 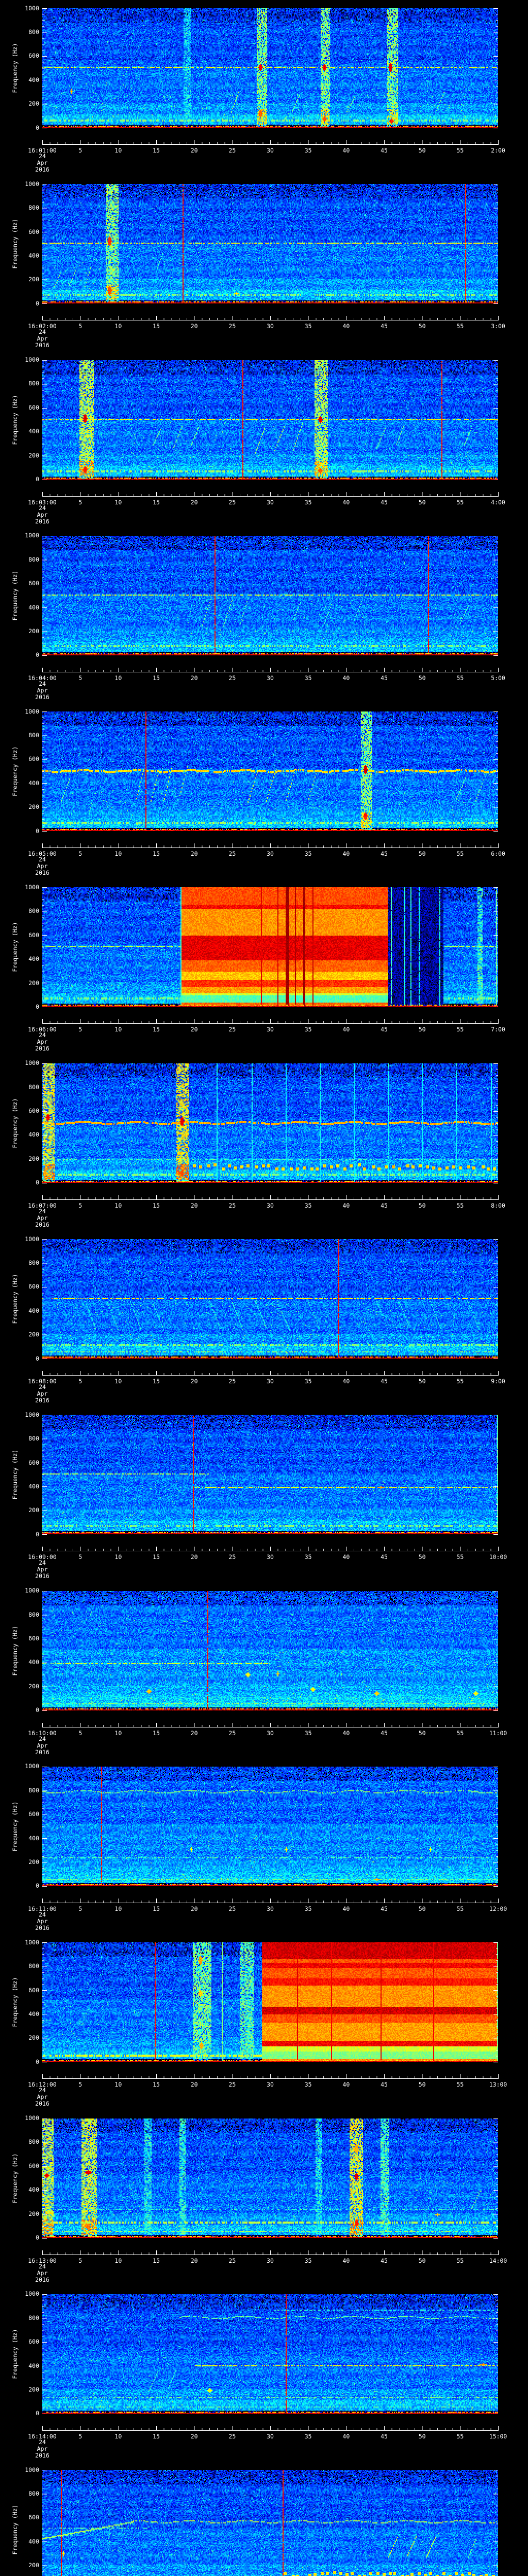 I want to click on x-end-time-label: 7:00, so click(x=498, y=1029).